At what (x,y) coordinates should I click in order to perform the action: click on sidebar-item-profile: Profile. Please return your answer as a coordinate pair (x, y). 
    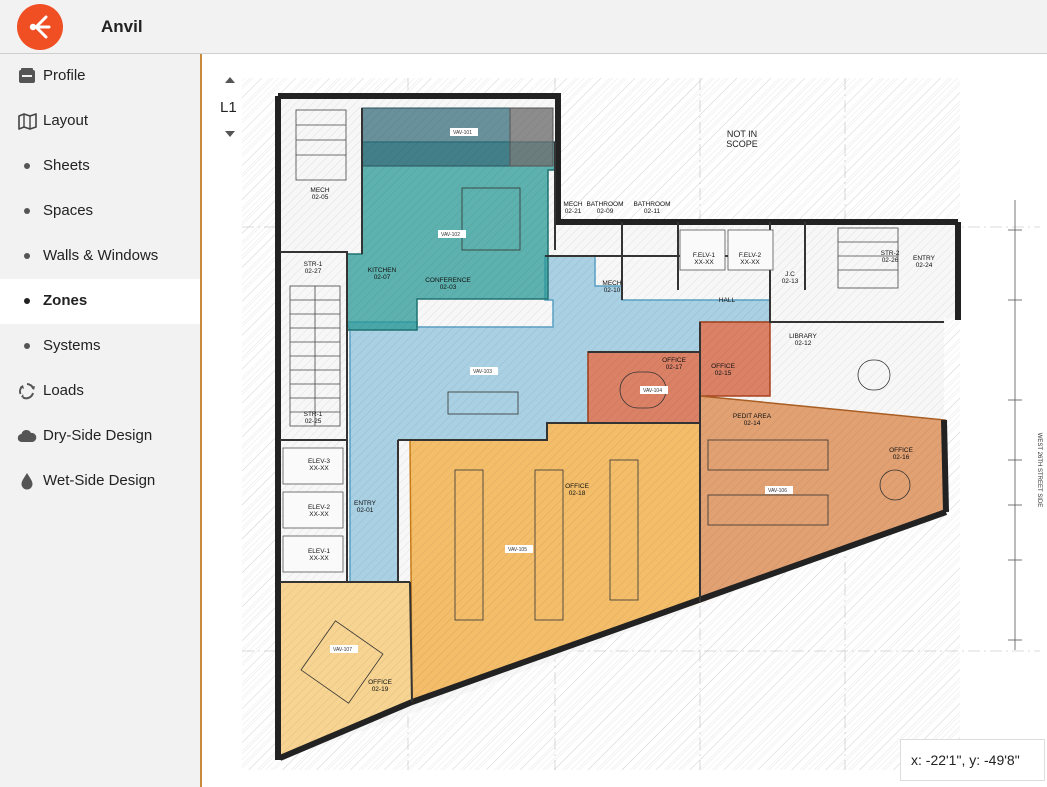
    Looking at the image, I should click on (100, 76).